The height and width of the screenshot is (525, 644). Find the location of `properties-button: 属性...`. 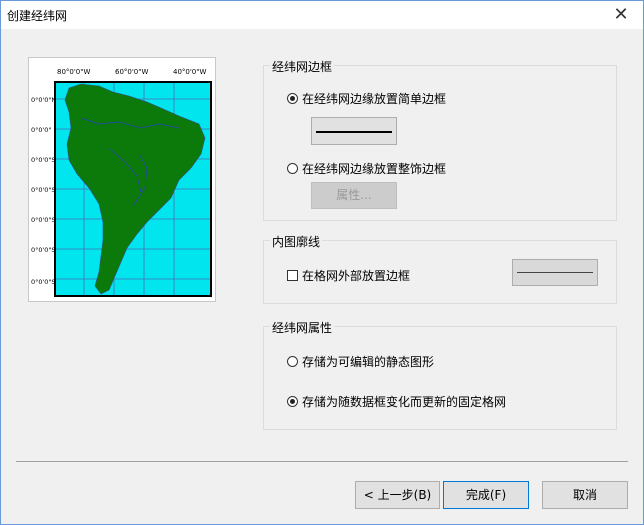

properties-button: 属性... is located at coordinates (354, 195).